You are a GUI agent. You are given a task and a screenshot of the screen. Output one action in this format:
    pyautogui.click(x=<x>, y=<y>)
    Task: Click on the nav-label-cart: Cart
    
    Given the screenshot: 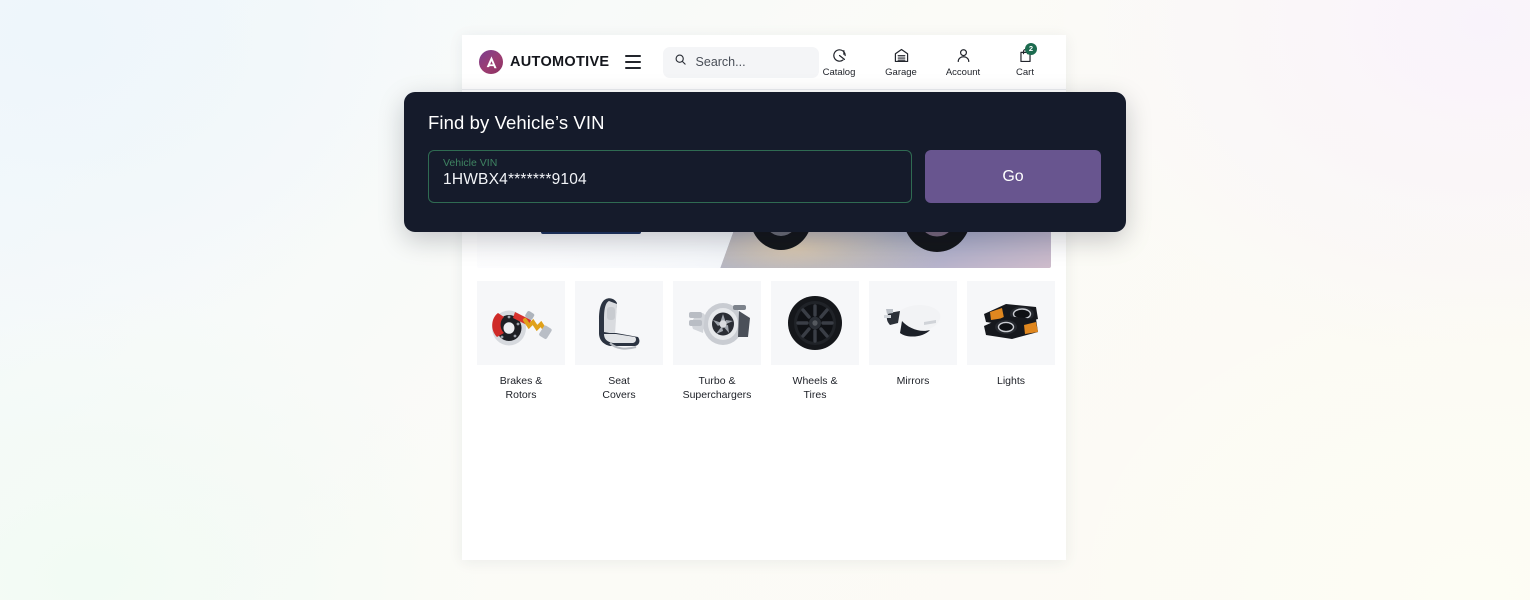 What is the action you would take?
    pyautogui.click(x=1025, y=72)
    